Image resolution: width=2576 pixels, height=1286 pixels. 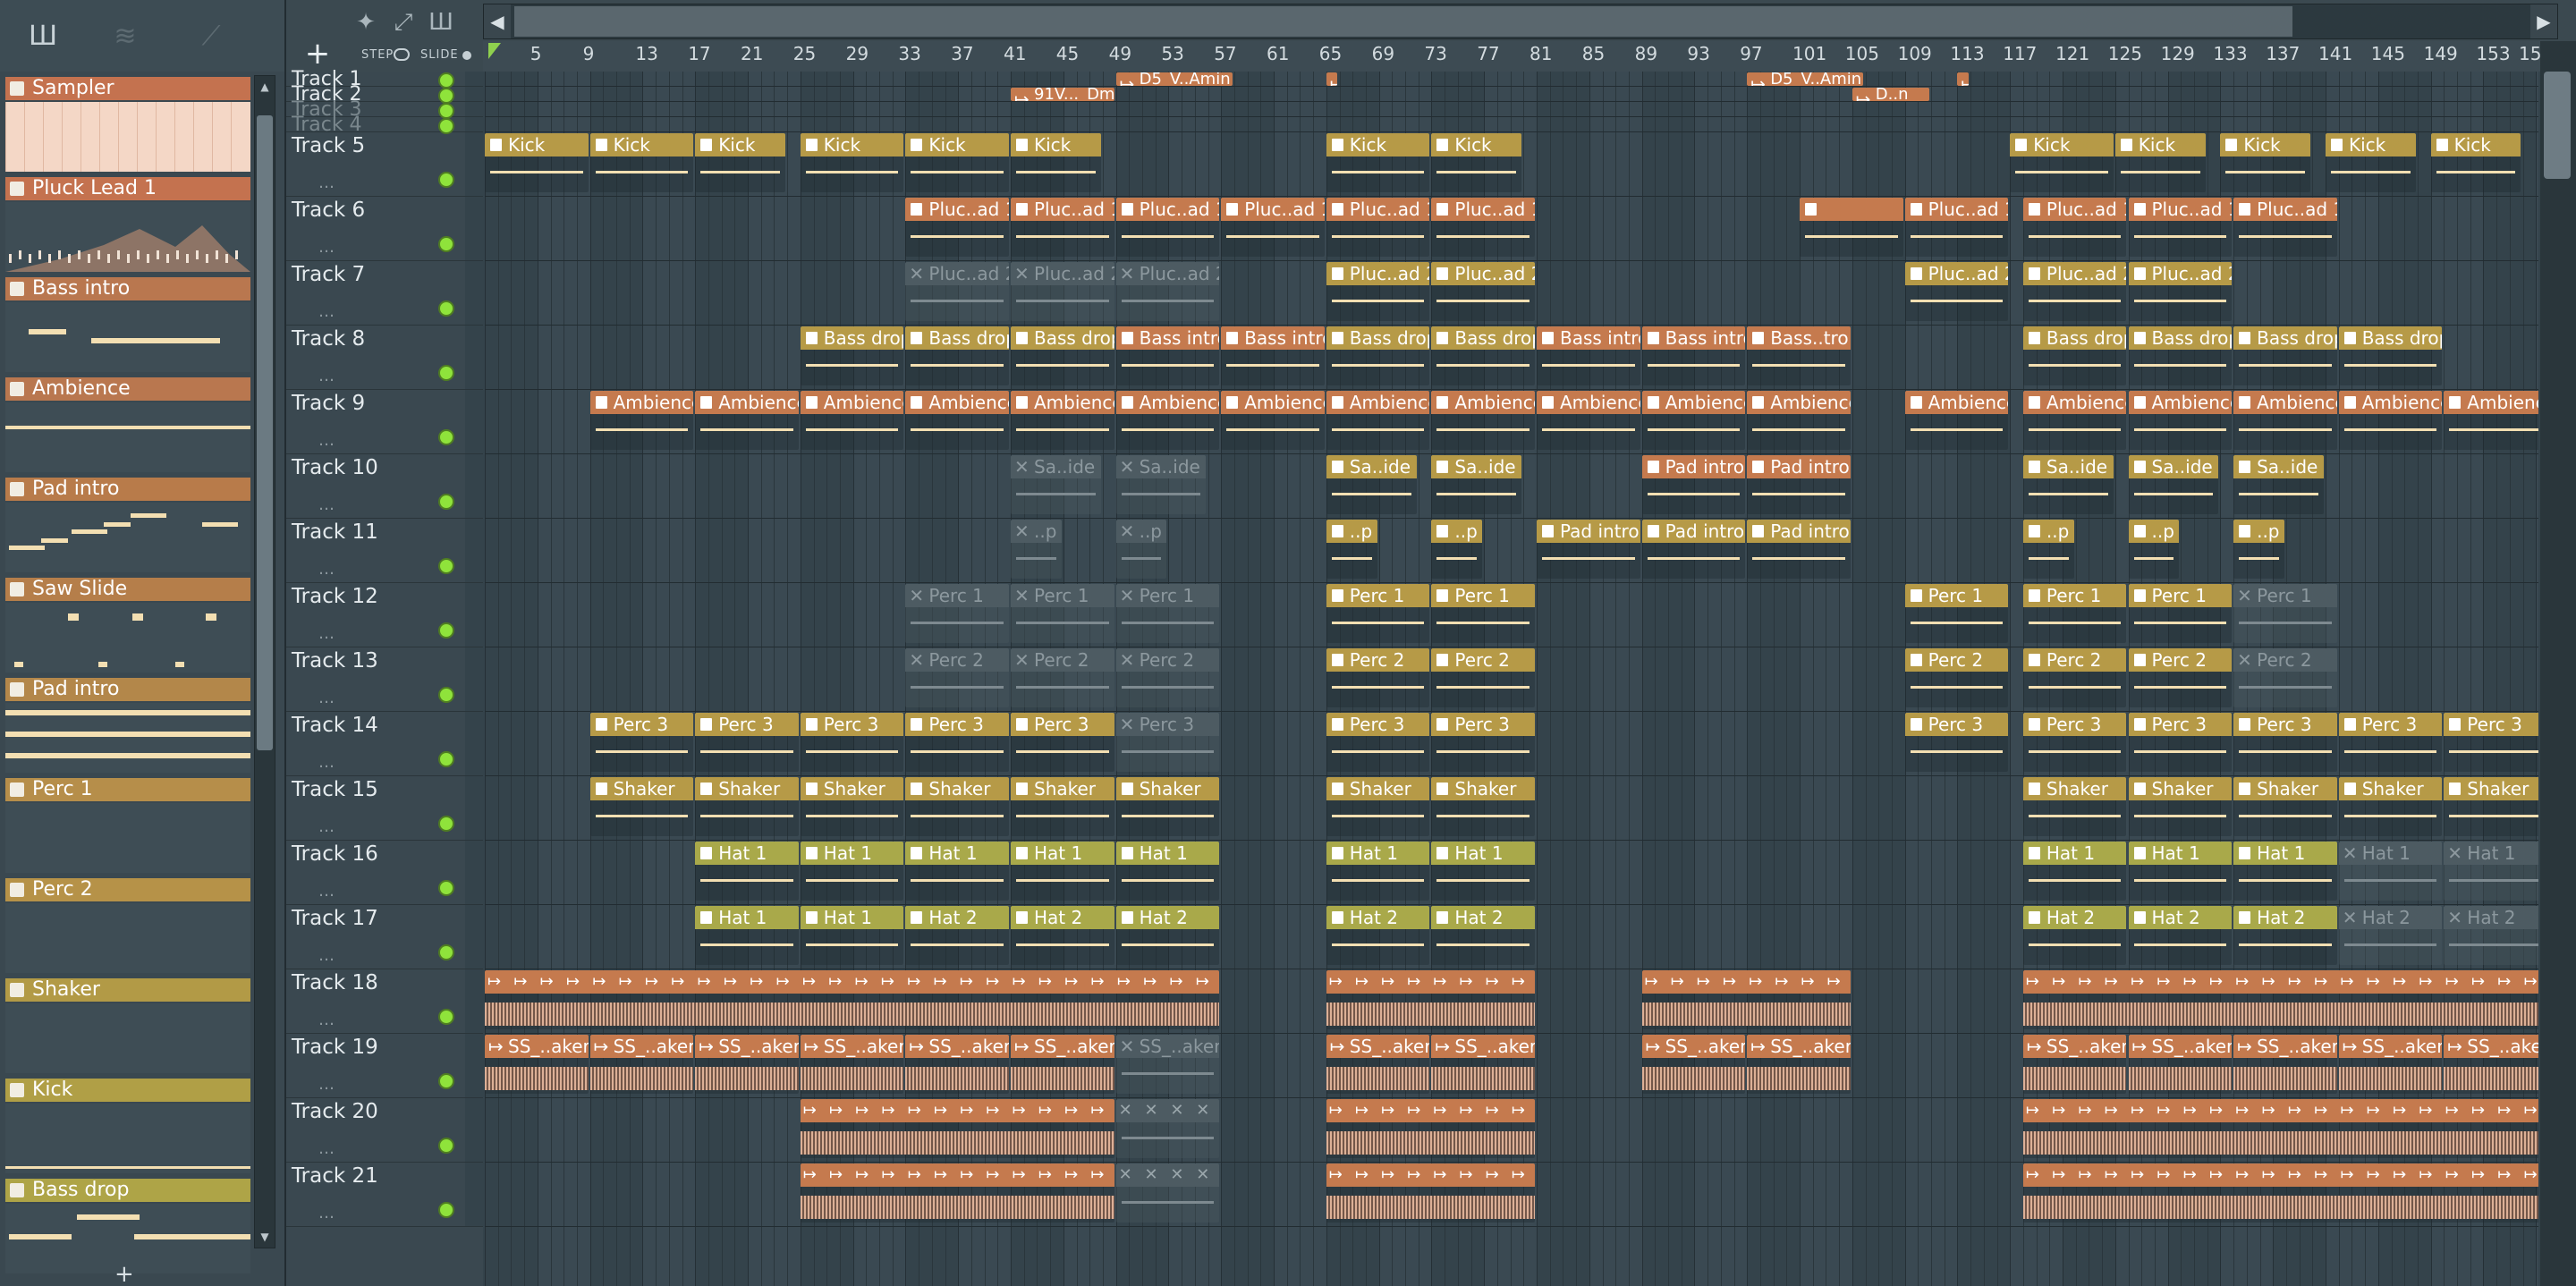 What do you see at coordinates (2173, 466) in the screenshot?
I see `clip-header: Sa..ide` at bounding box center [2173, 466].